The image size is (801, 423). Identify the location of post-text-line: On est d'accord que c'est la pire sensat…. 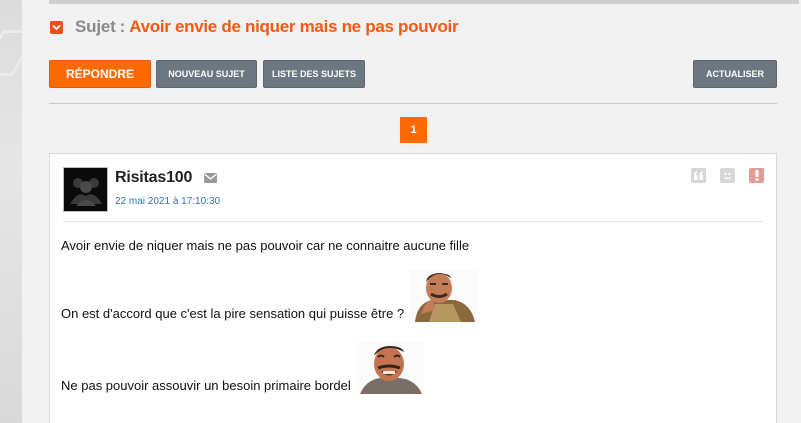
(233, 313).